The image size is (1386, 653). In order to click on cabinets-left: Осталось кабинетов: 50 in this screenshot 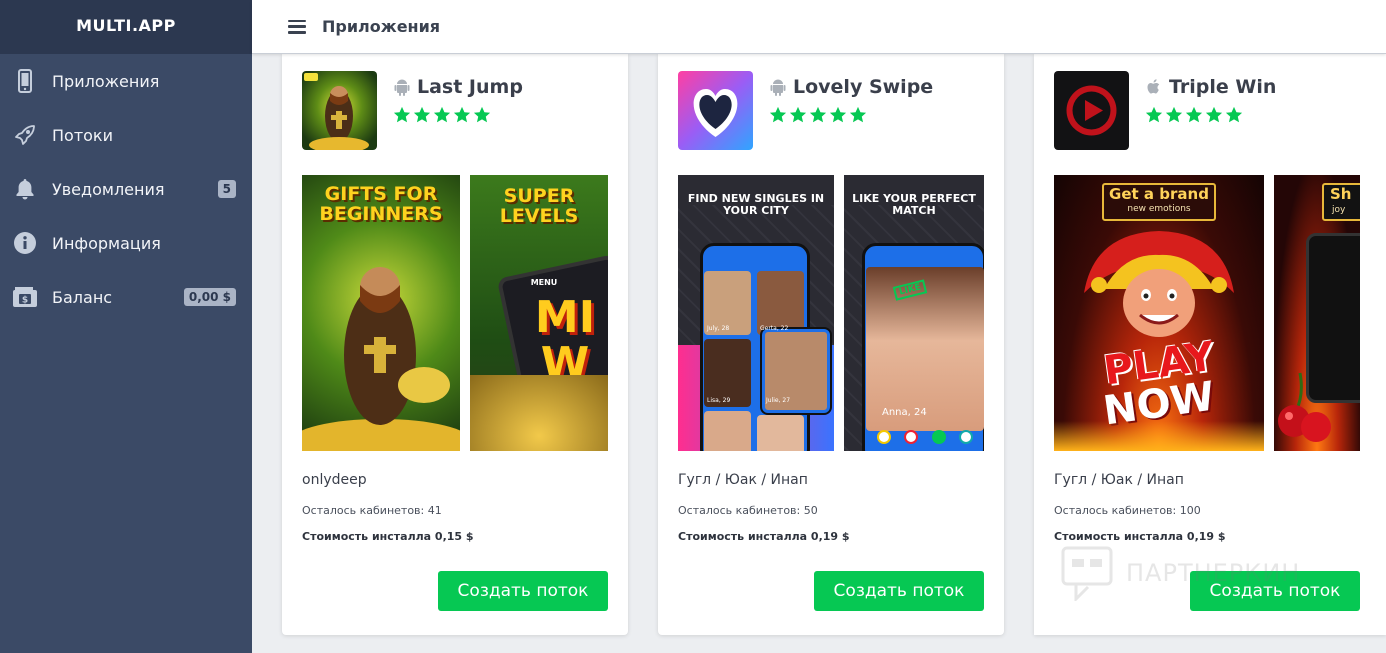, I will do `click(748, 510)`.